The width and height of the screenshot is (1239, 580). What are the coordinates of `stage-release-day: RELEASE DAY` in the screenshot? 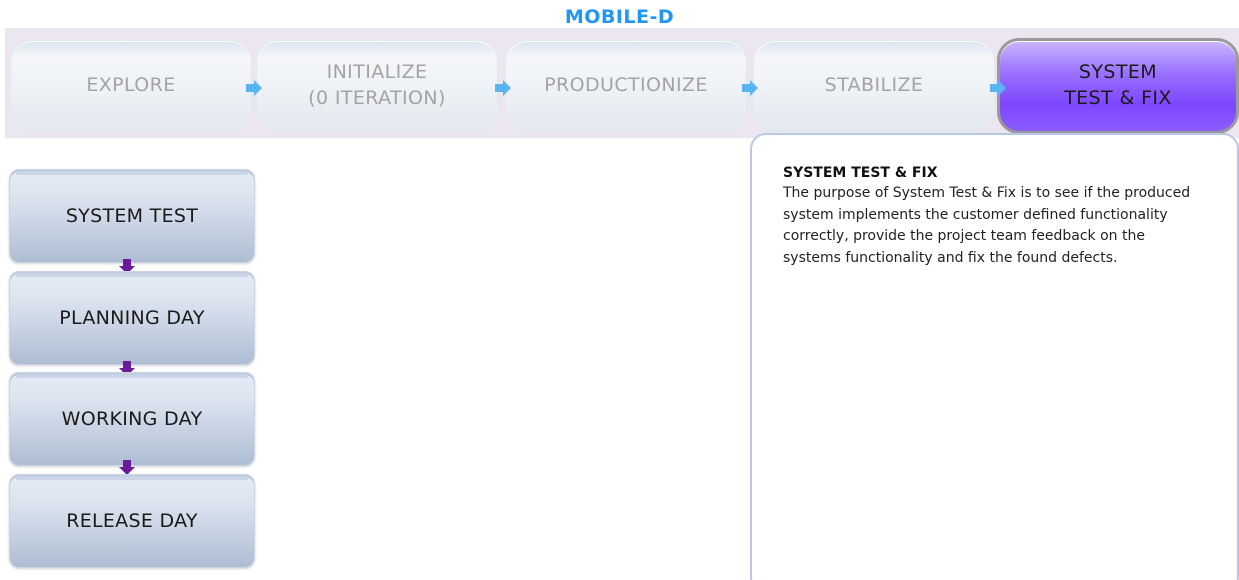 It's located at (132, 521).